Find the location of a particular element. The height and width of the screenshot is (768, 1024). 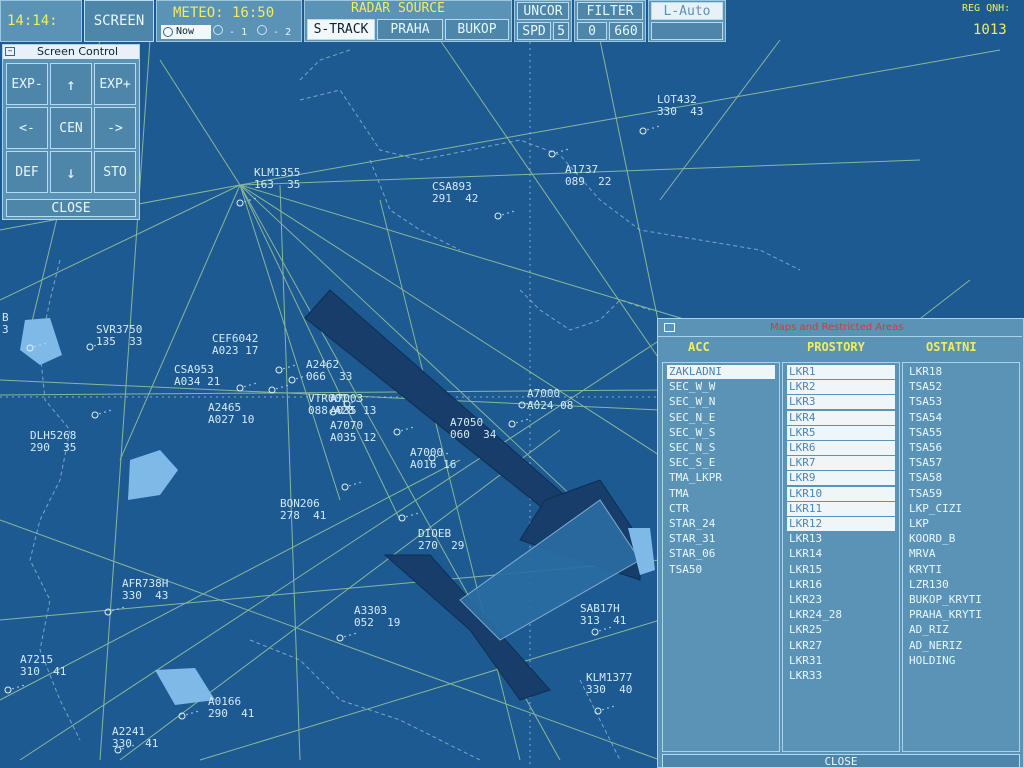

track-label: CEF6042 A023 17 is located at coordinates (235, 345).